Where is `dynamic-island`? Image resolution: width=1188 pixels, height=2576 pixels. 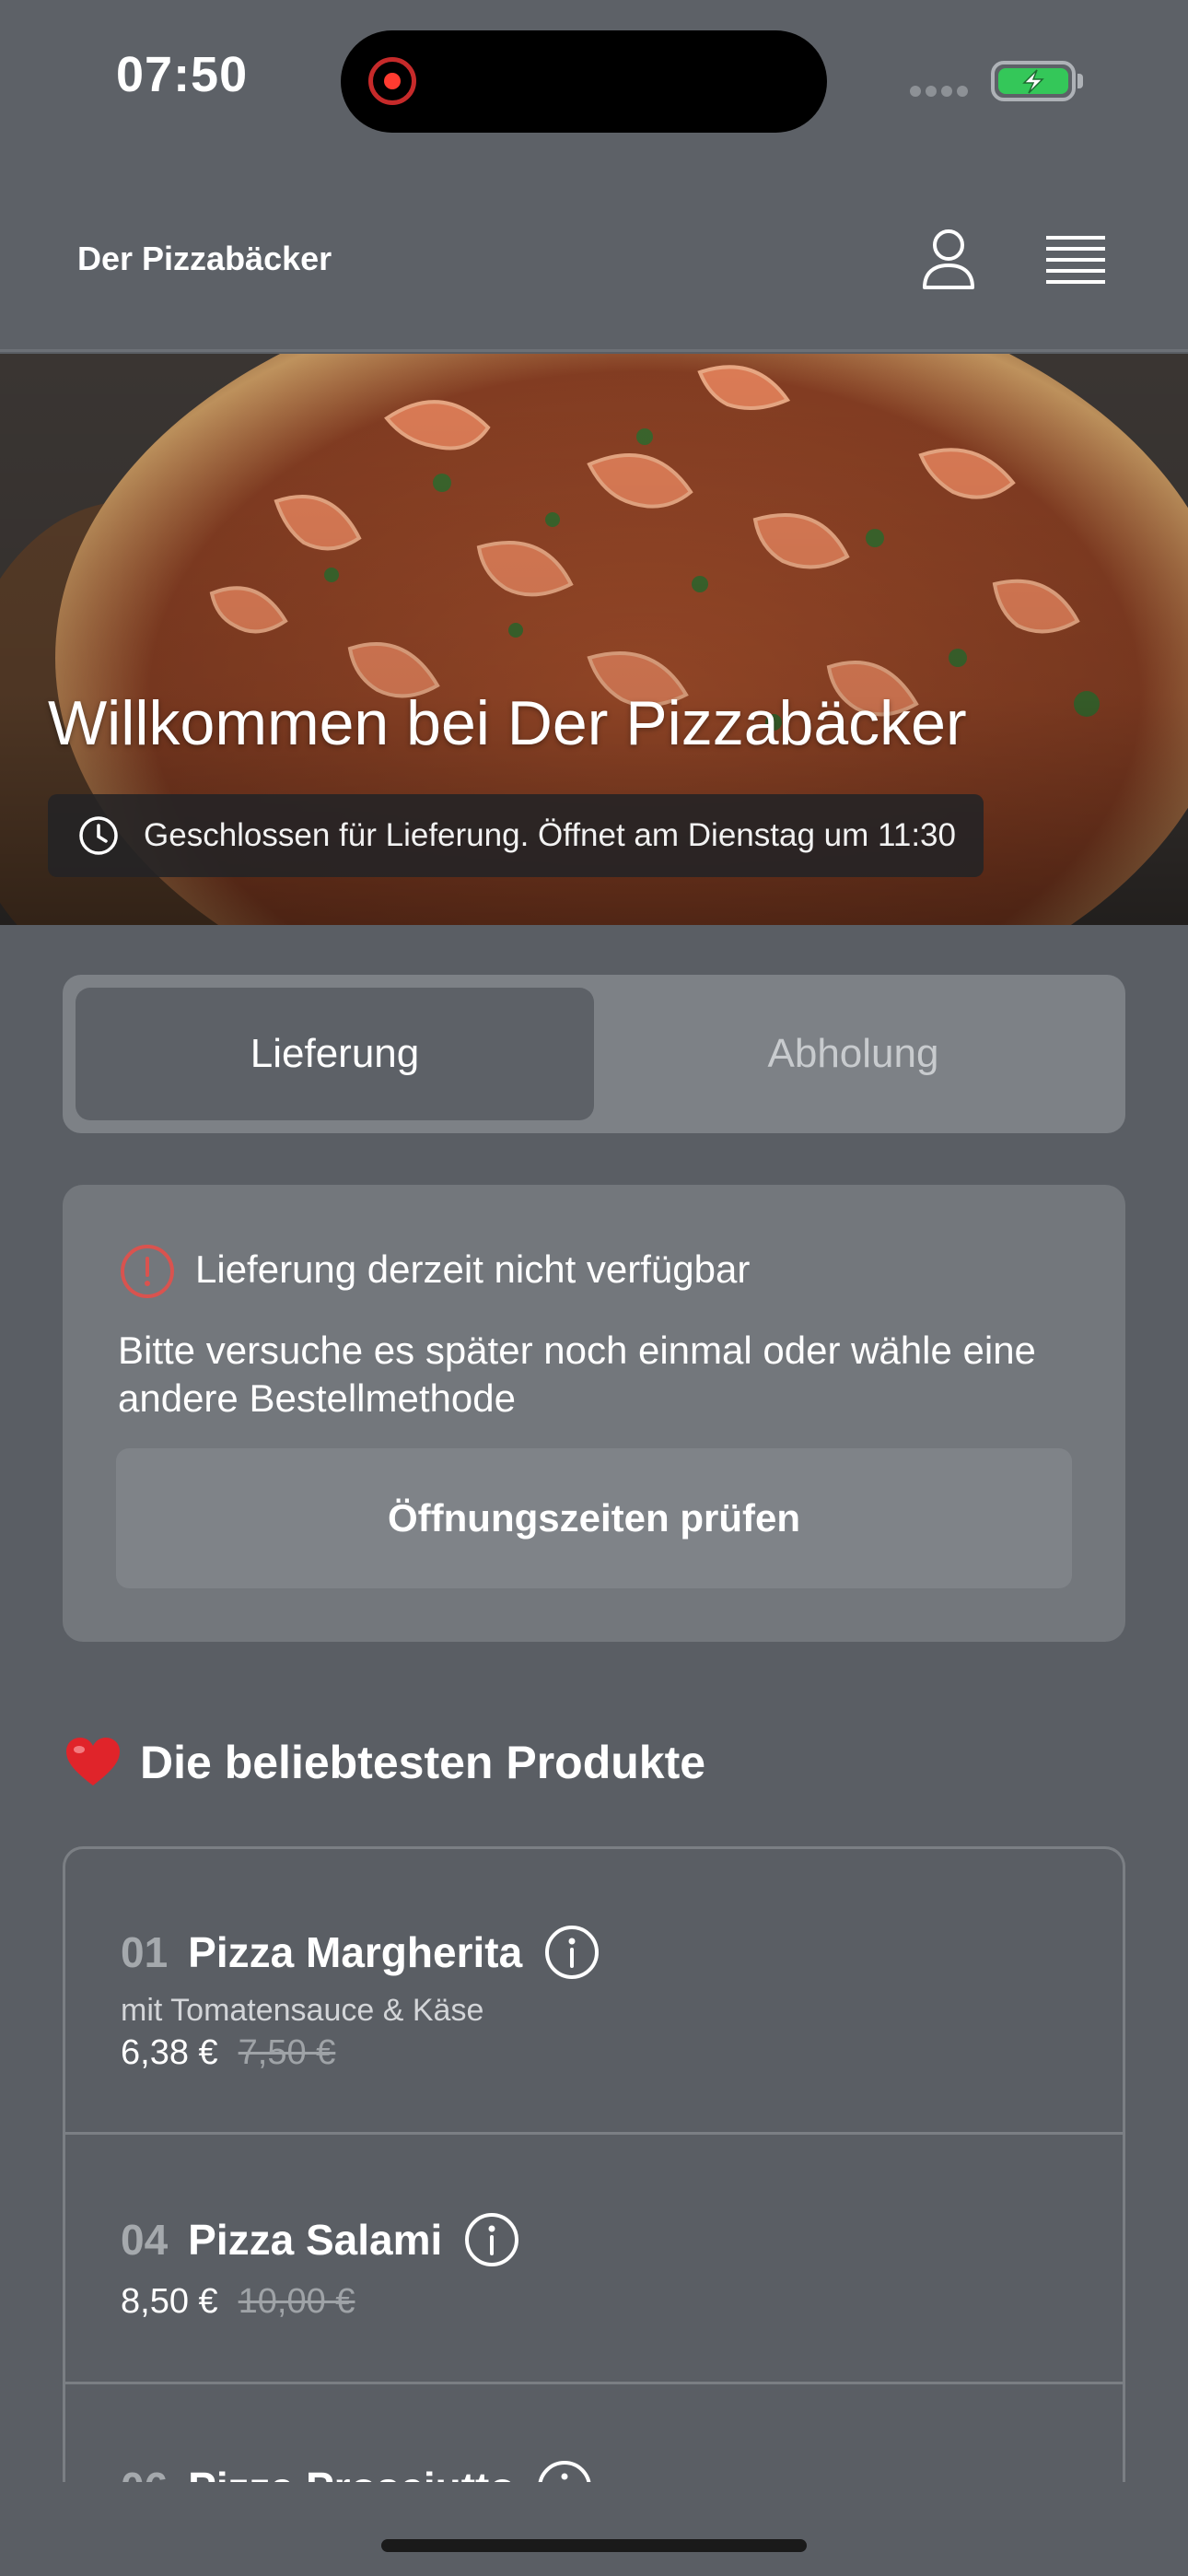 dynamic-island is located at coordinates (584, 81).